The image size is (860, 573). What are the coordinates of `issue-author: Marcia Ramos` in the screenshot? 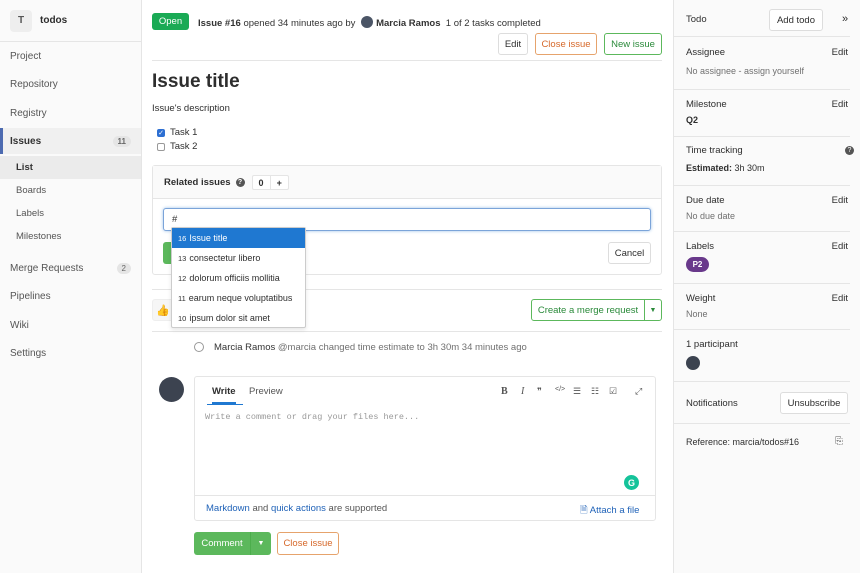 It's located at (408, 23).